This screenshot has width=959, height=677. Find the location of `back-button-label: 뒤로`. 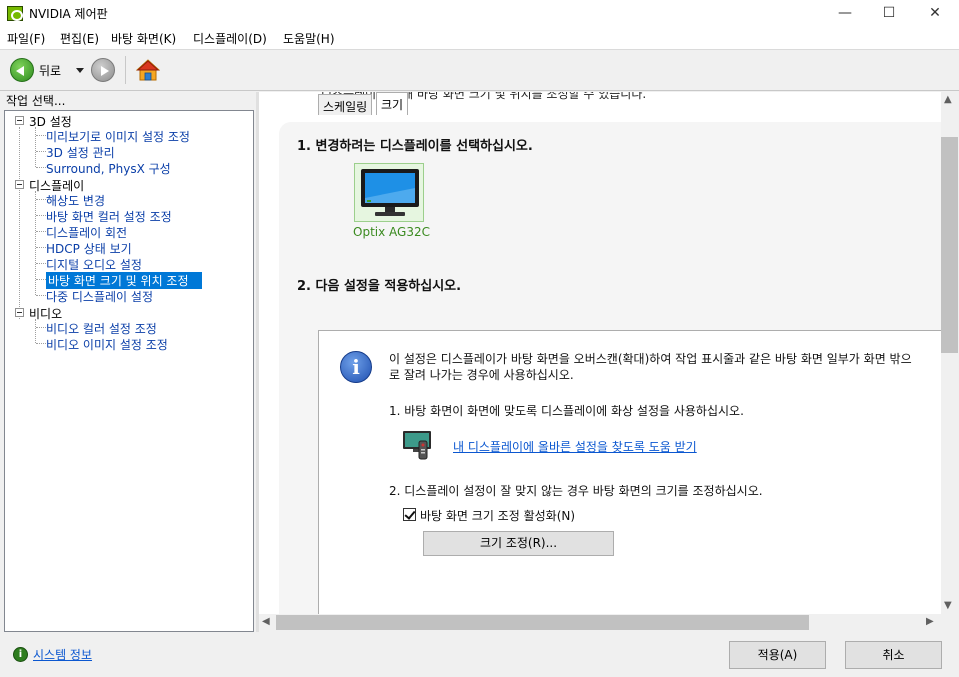

back-button-label: 뒤로 is located at coordinates (50, 70).